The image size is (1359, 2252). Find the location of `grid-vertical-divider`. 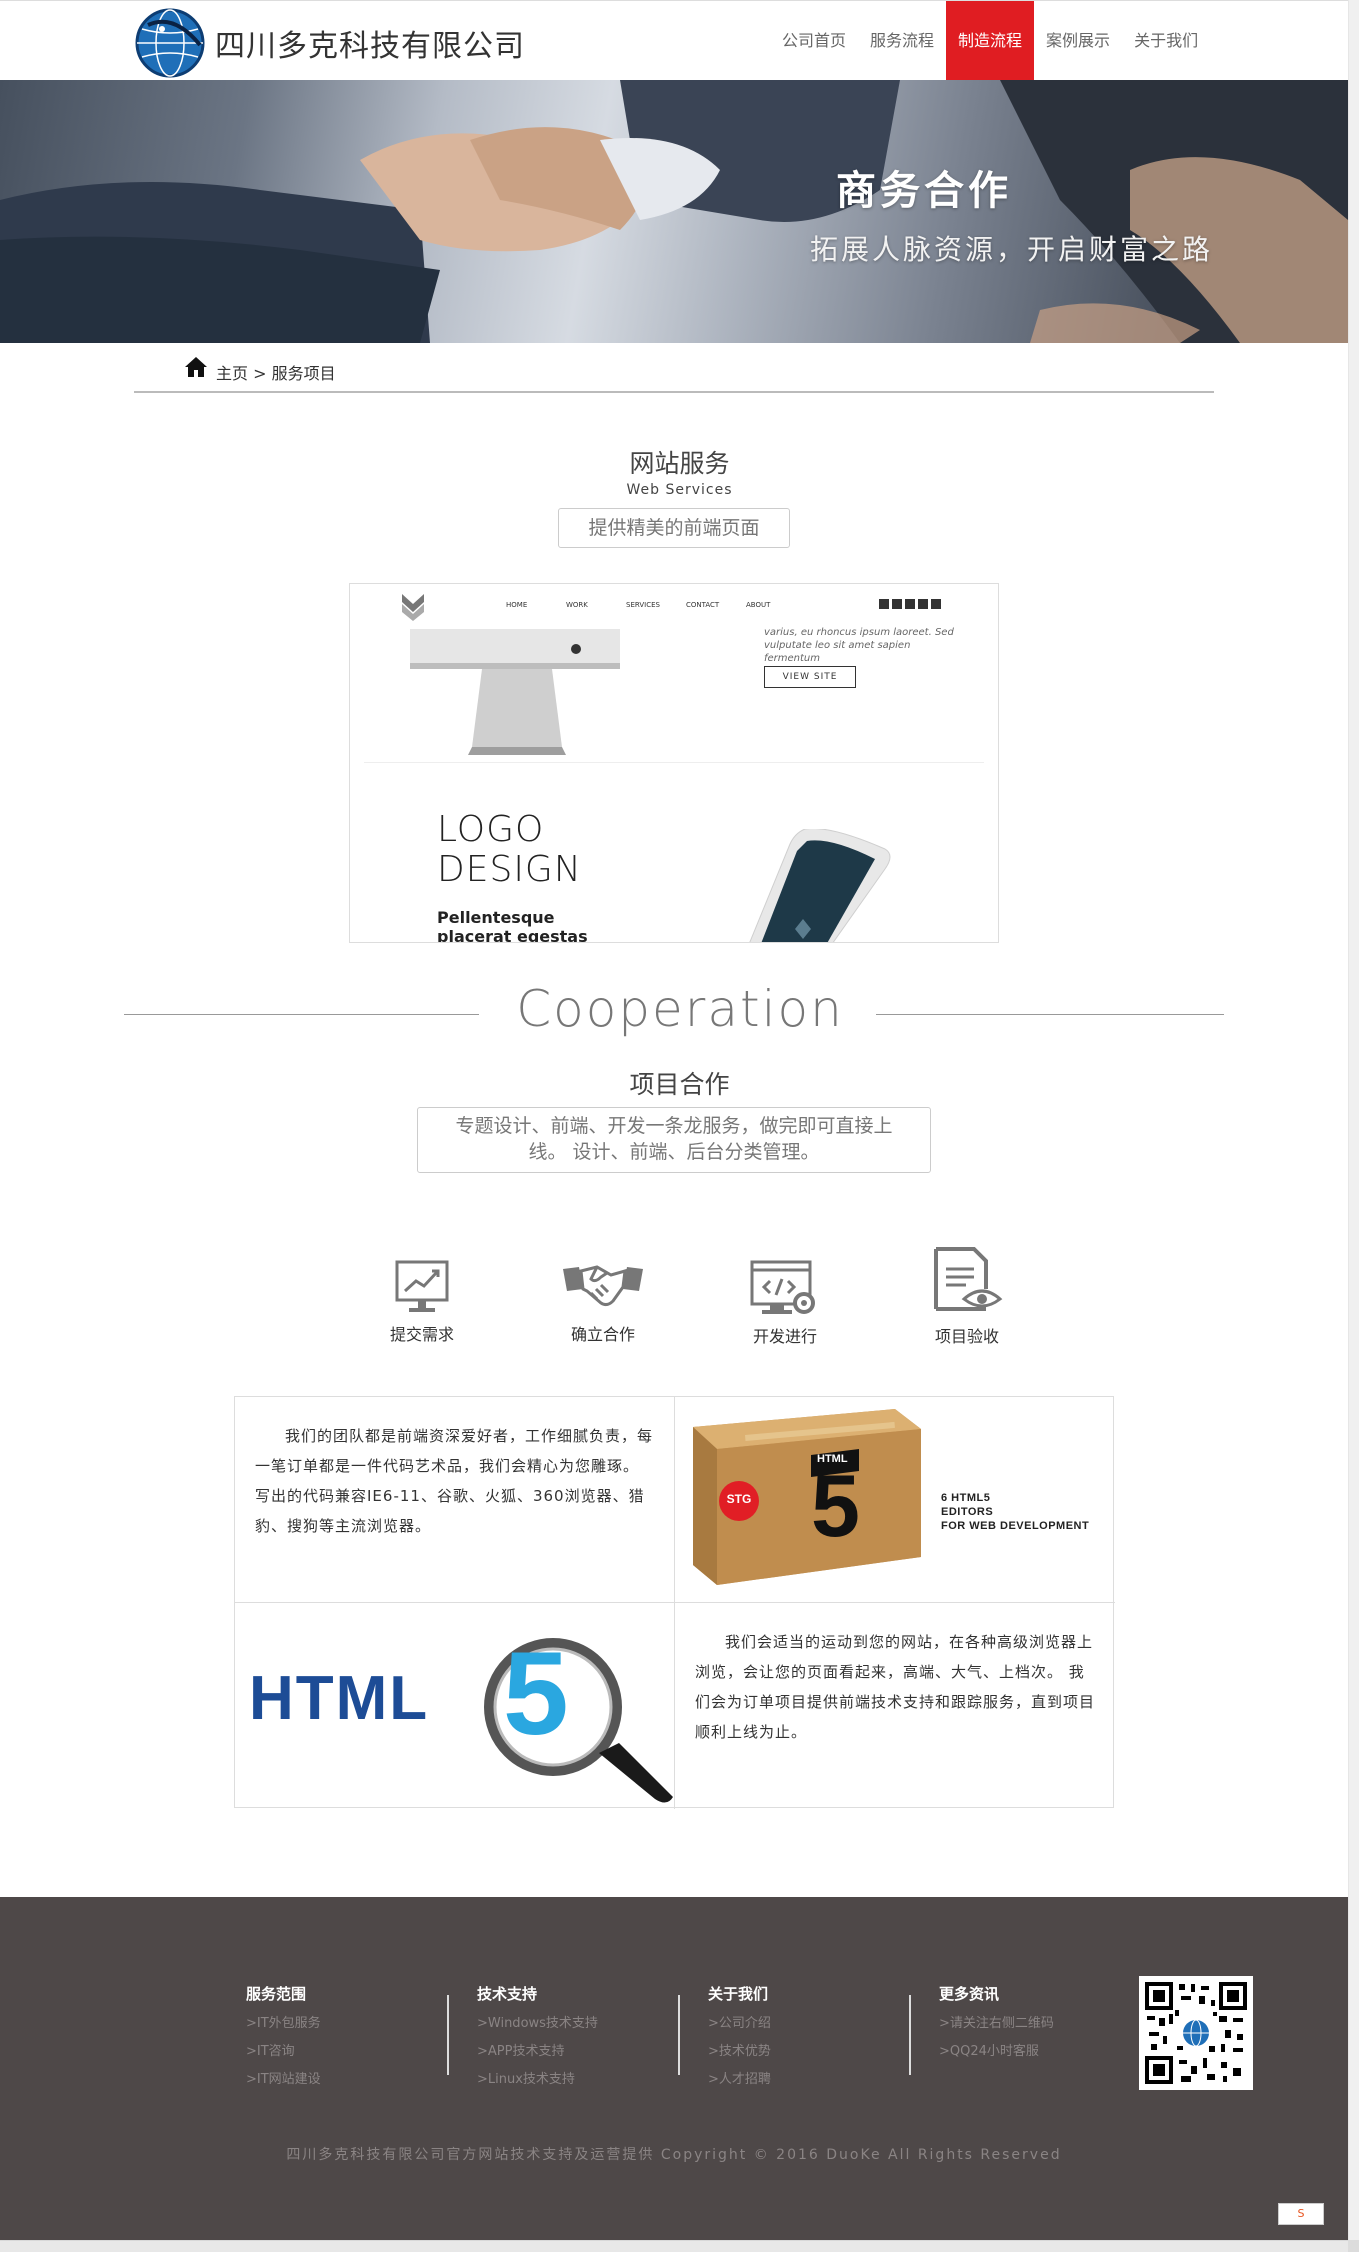

grid-vertical-divider is located at coordinates (674, 1603).